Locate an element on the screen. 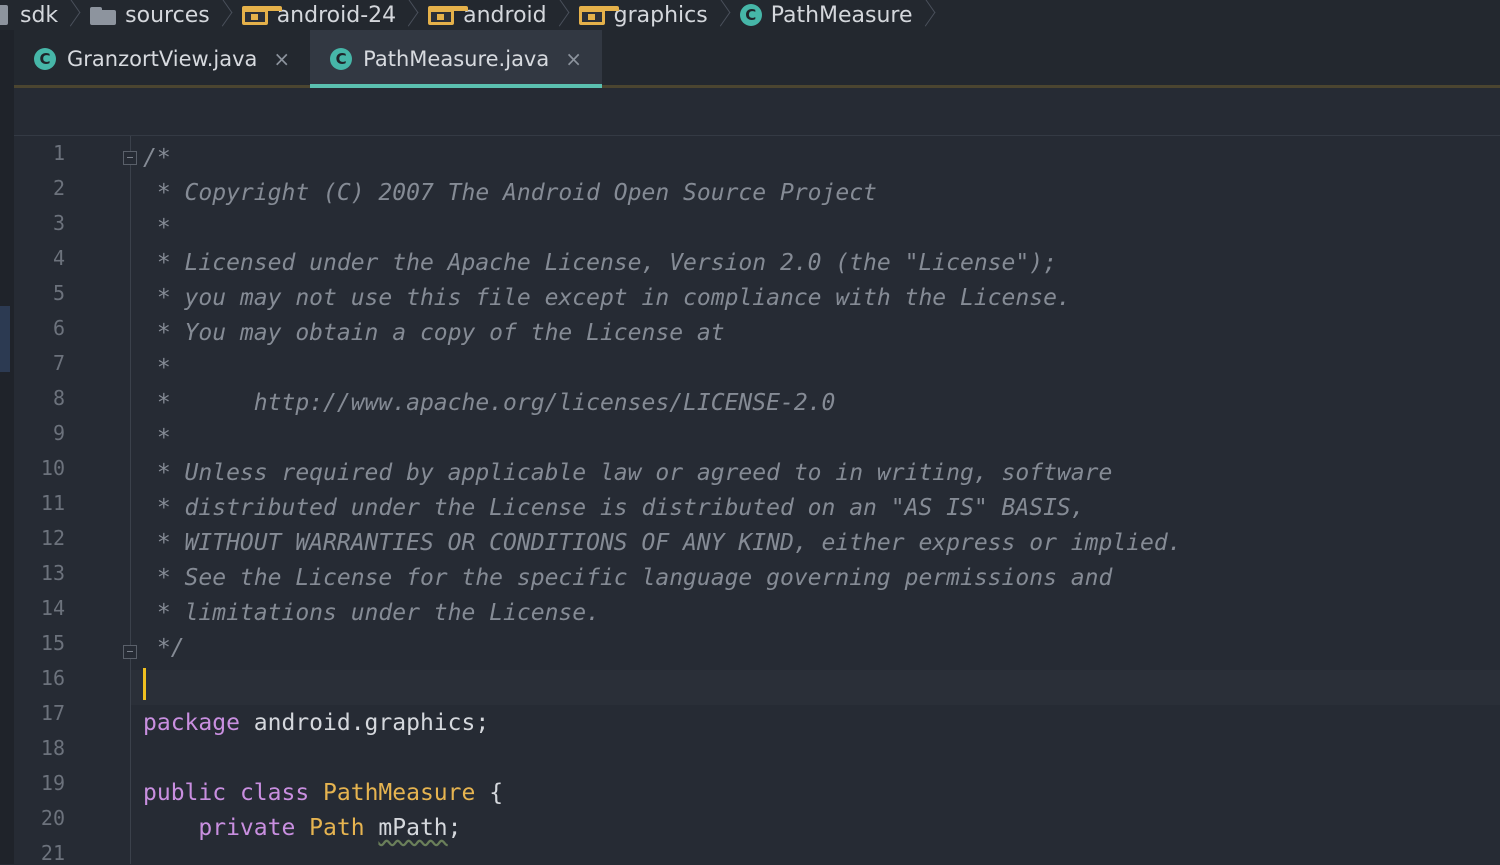 The width and height of the screenshot is (1500, 865). line-number: 4 is located at coordinates (58, 258).